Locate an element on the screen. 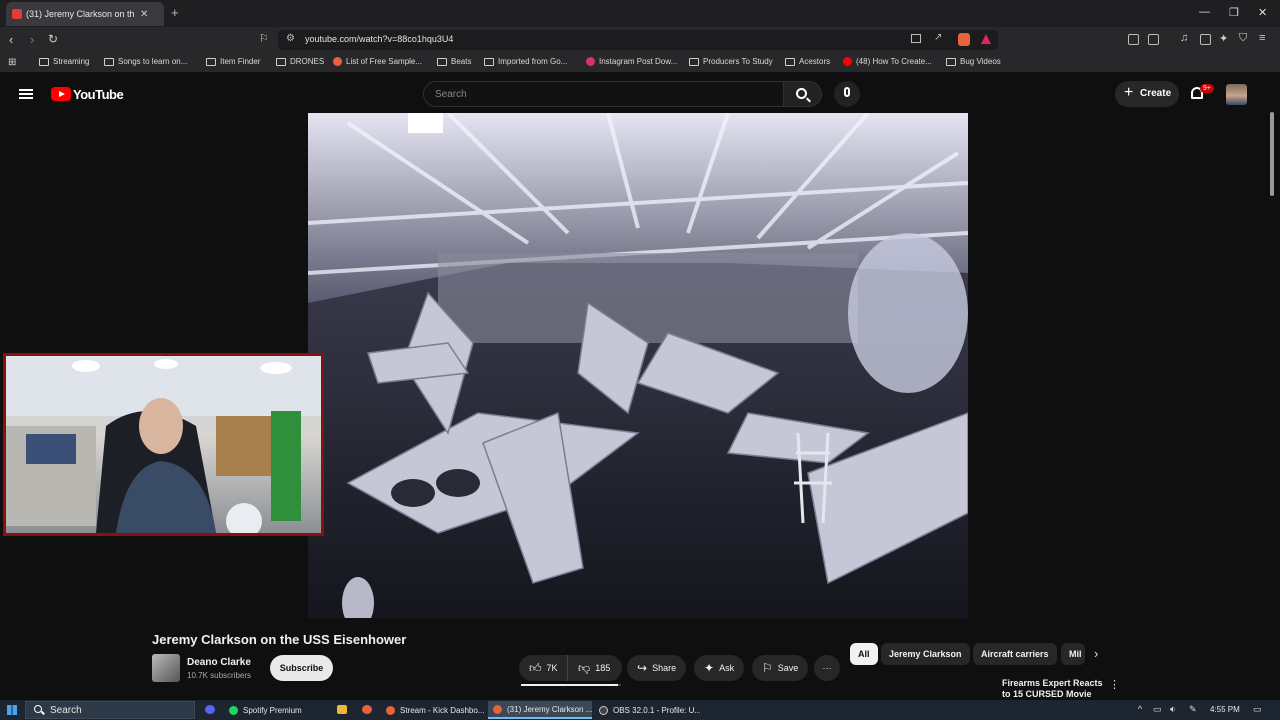  taskbar-search: Search is located at coordinates (110, 710).